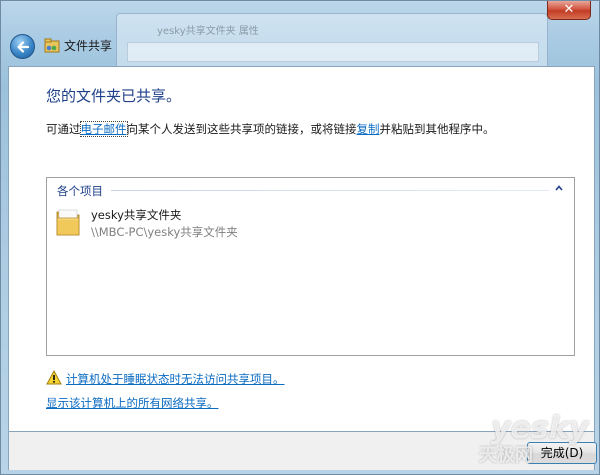 The width and height of the screenshot is (600, 475). I want to click on item-name: yesky共享文件夹, so click(136, 215).